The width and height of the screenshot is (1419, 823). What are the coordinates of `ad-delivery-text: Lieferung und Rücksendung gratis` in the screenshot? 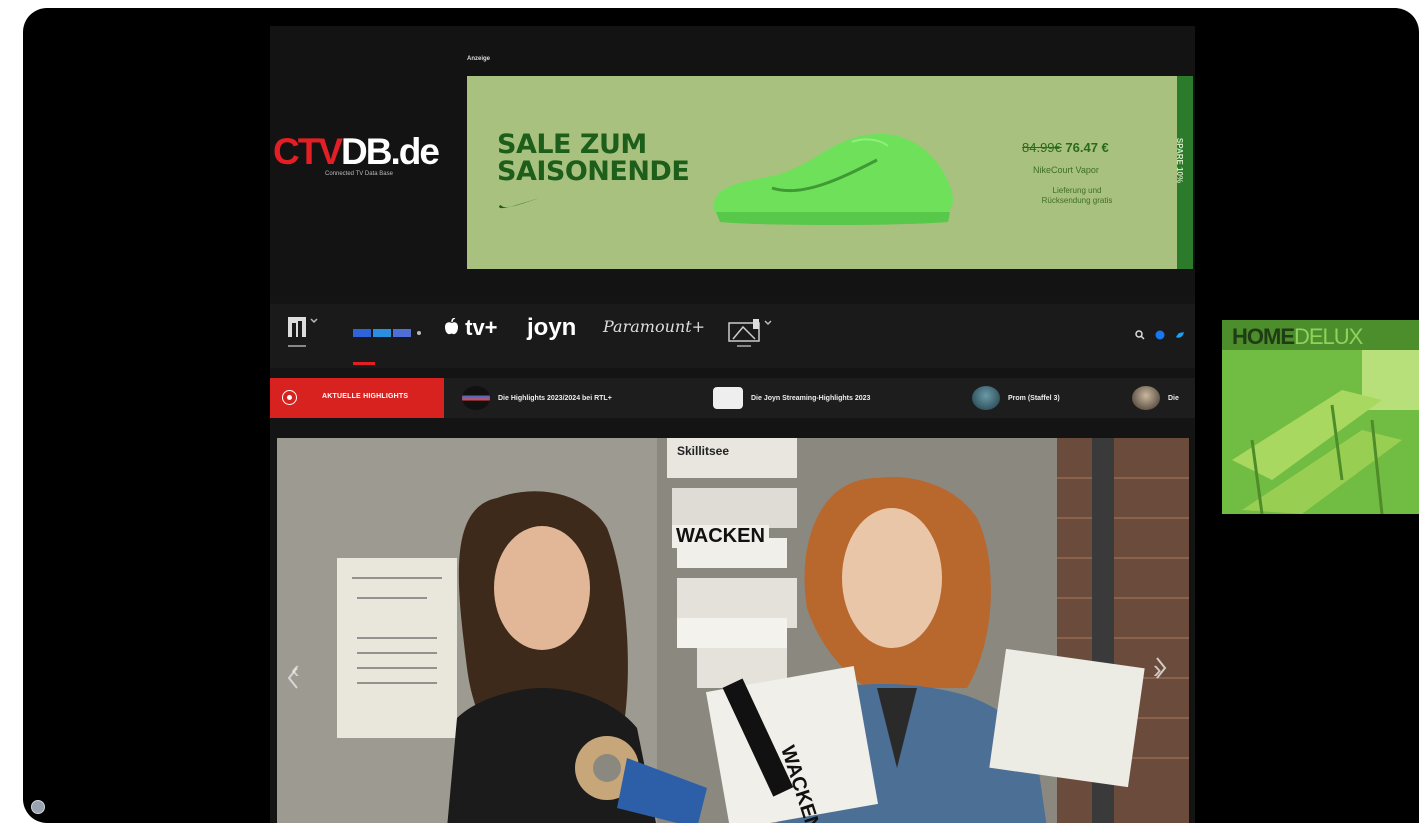 It's located at (1077, 195).